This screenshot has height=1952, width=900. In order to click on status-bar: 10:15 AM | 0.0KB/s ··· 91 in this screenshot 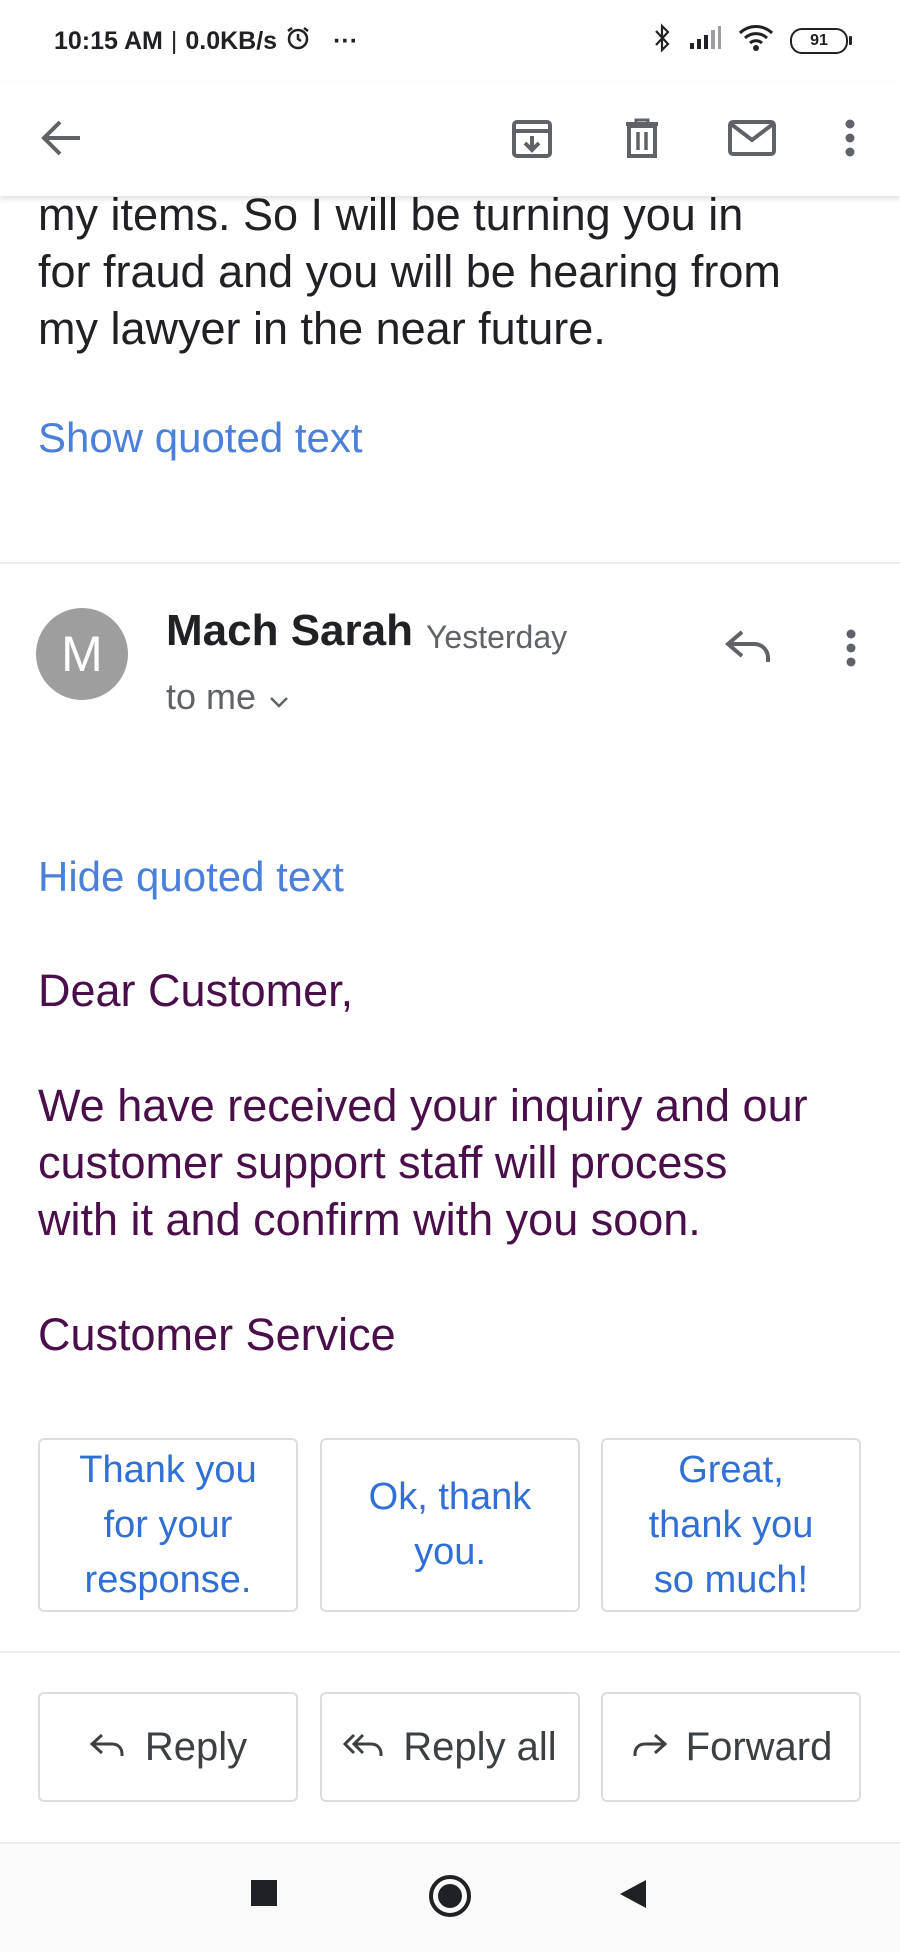, I will do `click(450, 41)`.